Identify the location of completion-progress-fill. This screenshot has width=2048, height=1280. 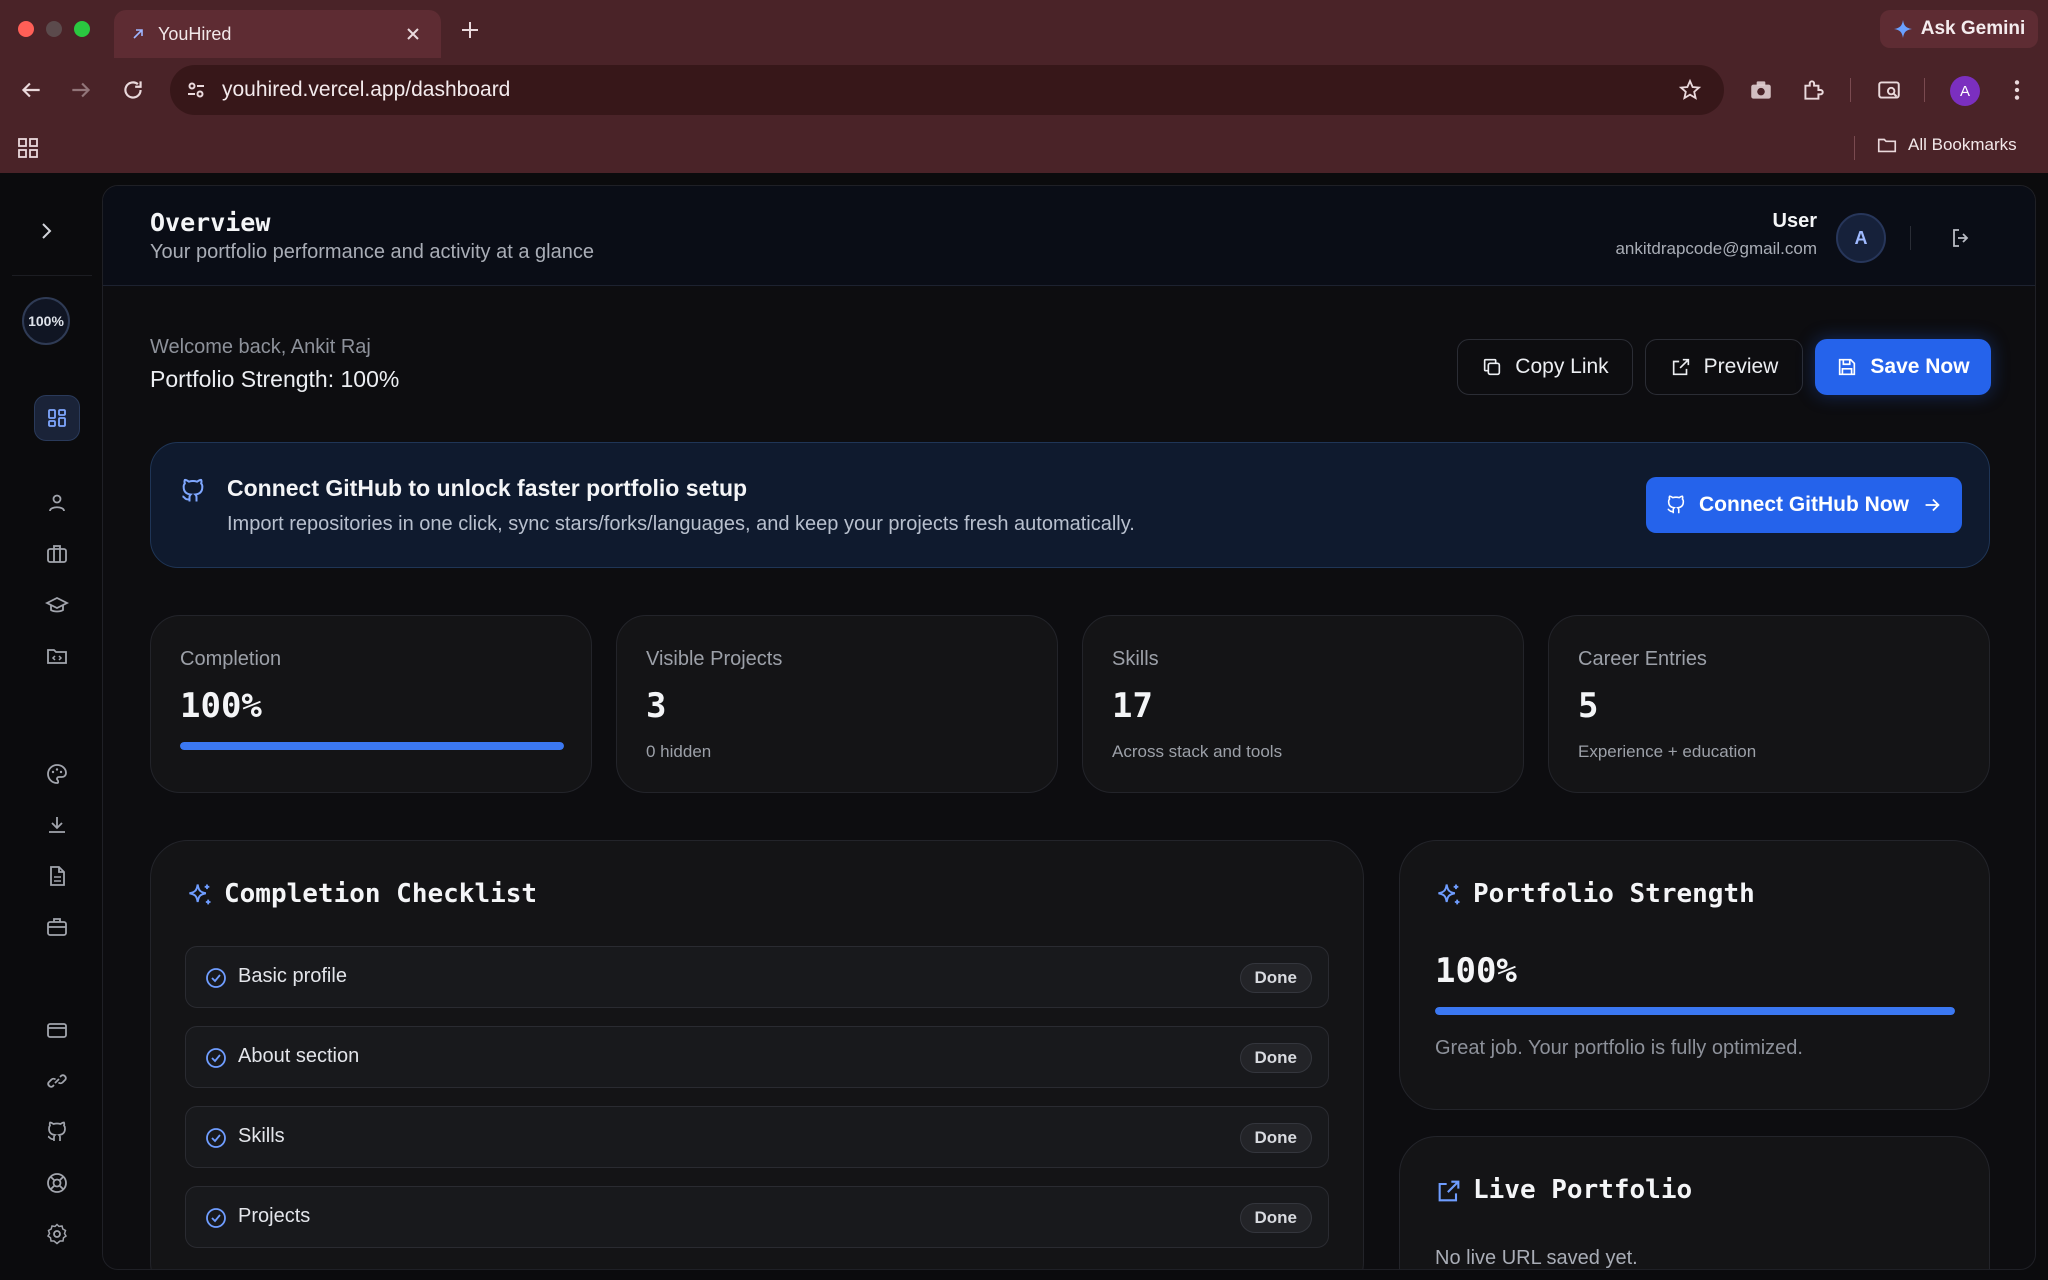
(372, 746).